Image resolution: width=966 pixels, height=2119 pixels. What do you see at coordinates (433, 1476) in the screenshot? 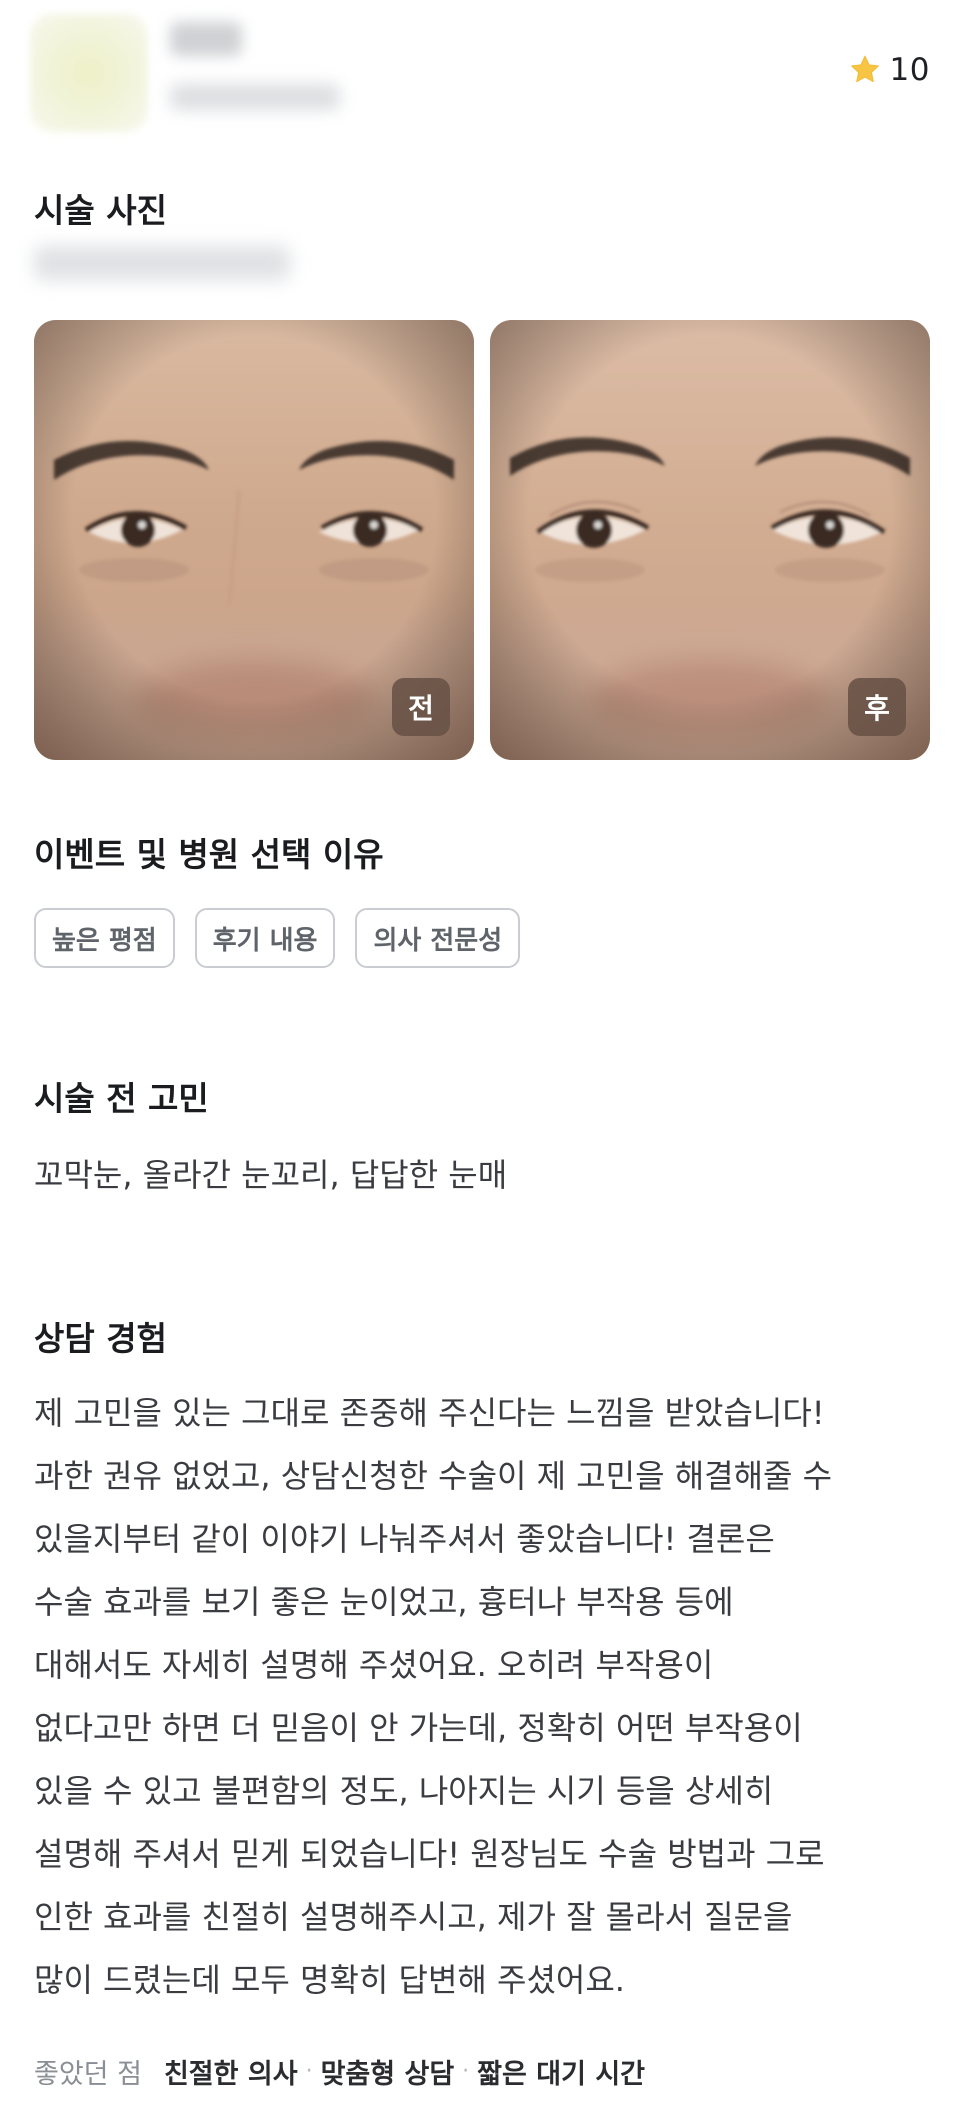
I see `consult-line: 과한 권유 없었고, 상담신청한 수술이 제 고민을 해결해줄 수` at bounding box center [433, 1476].